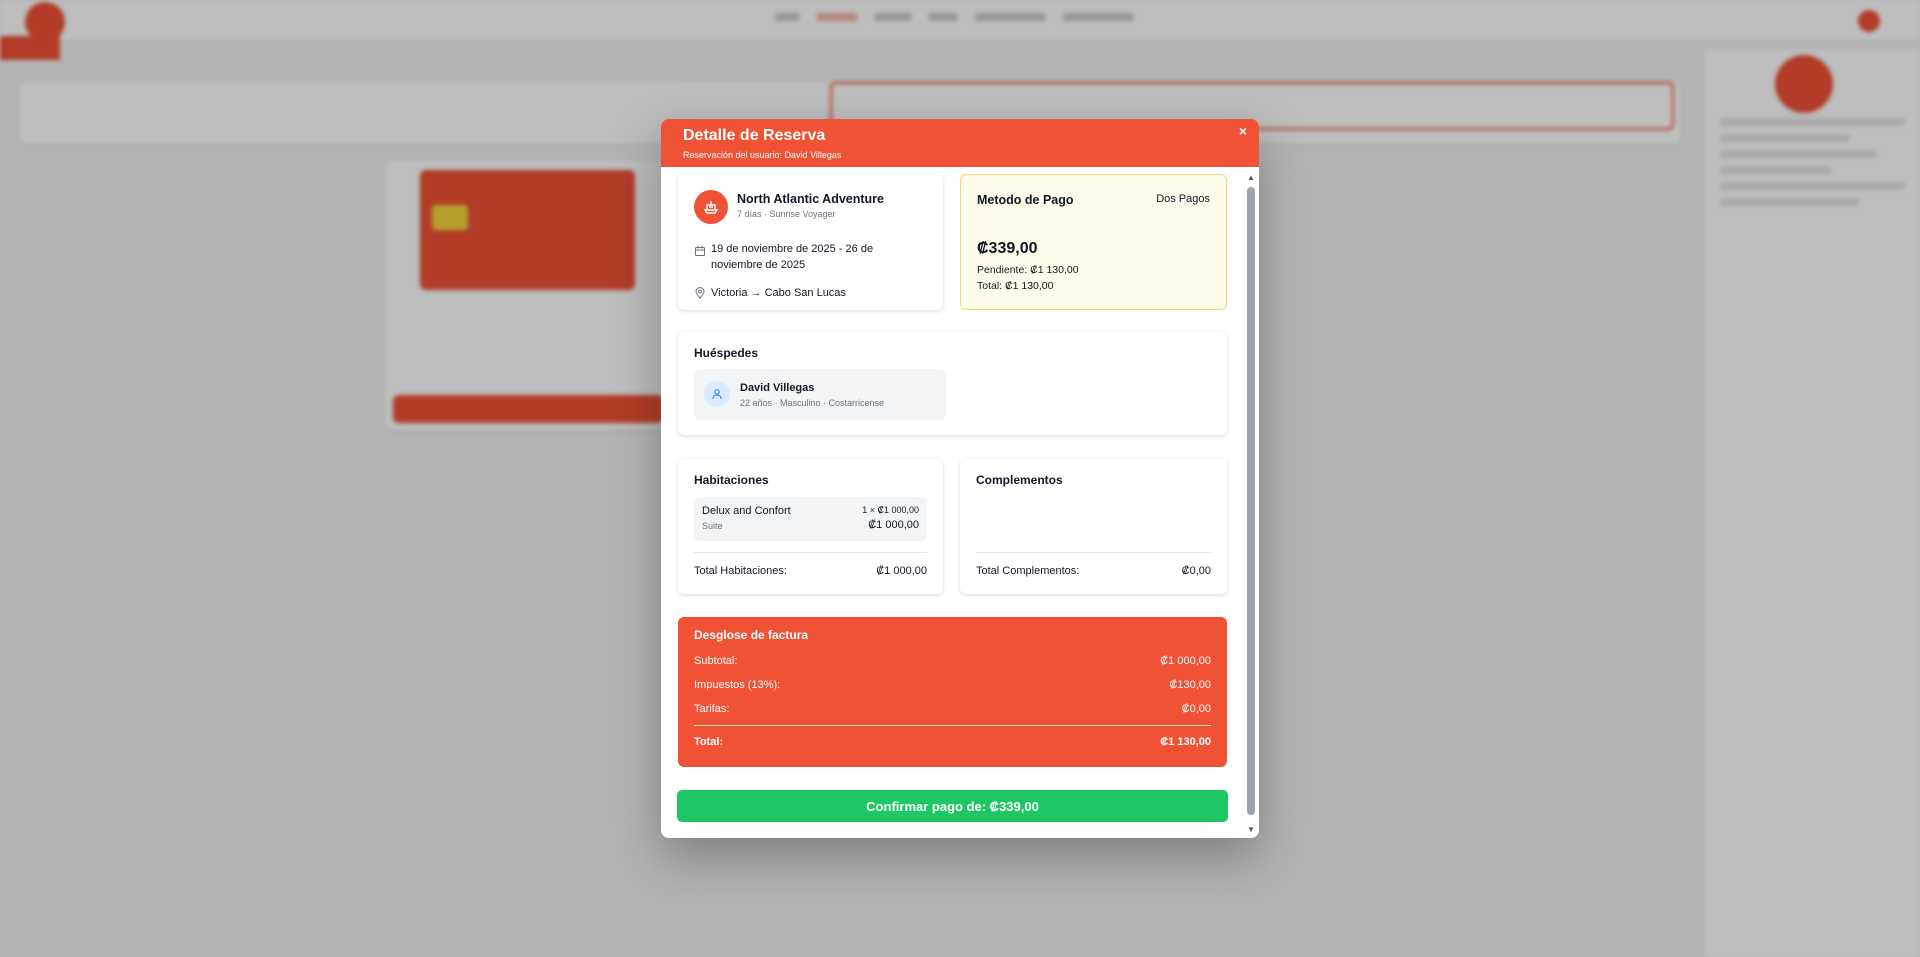  I want to click on modal-scrollbar: ▲ ▼, so click(1251, 503).